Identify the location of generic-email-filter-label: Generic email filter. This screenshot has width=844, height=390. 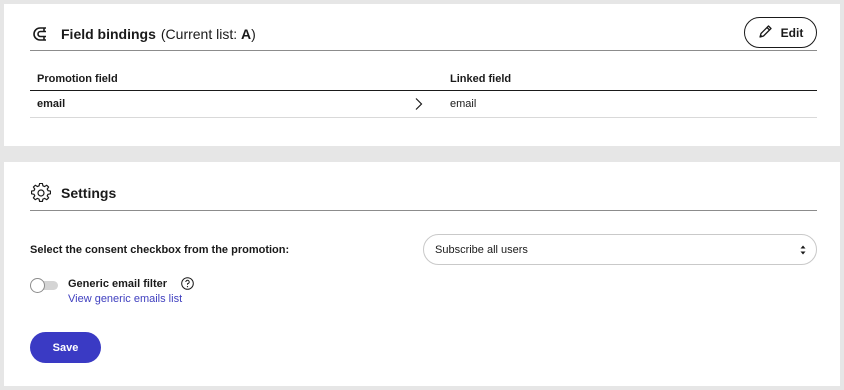
(118, 284).